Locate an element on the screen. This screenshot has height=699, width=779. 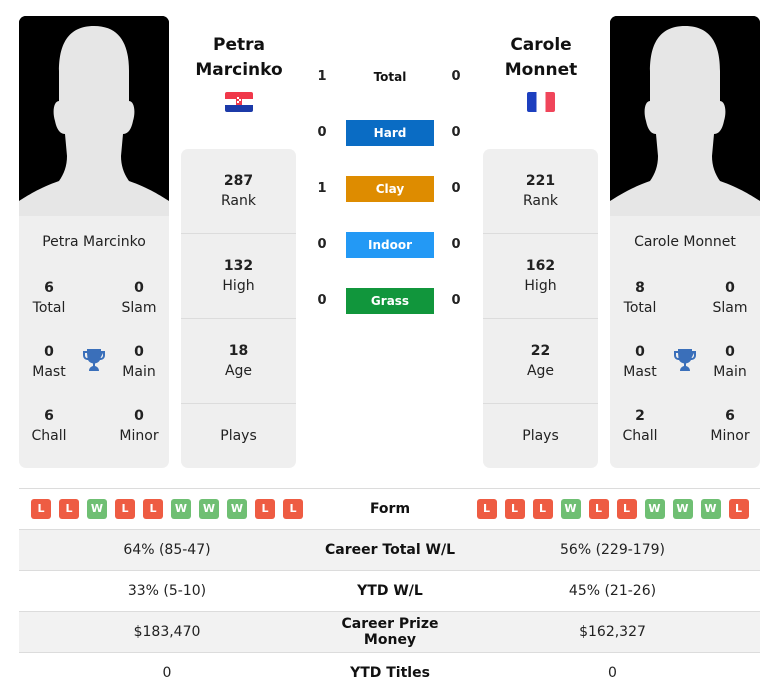
titles-chall-left: 6 Chall is located at coordinates (49, 426).